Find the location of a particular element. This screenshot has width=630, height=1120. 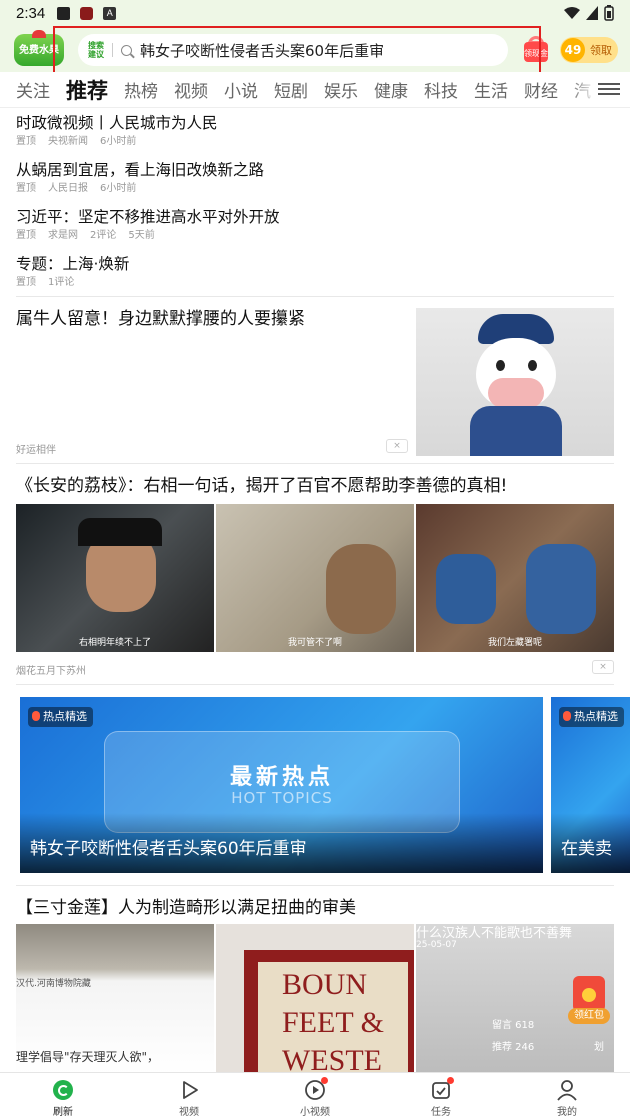

history-thumb-2: BOUN FEET & WESTE is located at coordinates (315, 999).